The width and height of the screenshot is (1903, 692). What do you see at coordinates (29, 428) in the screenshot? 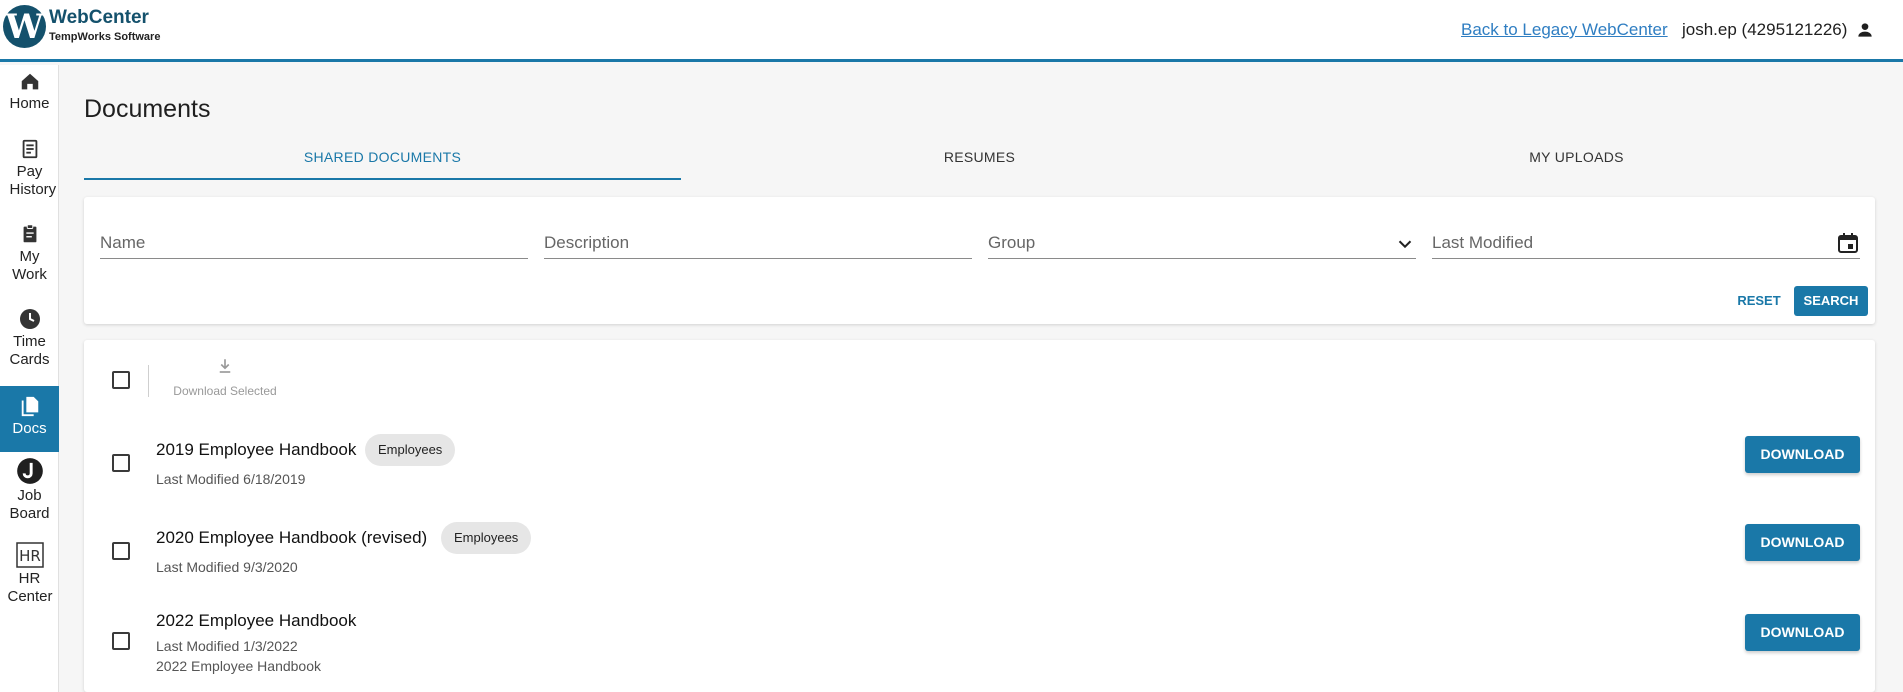
I see `sidebar-item-label: Docs` at bounding box center [29, 428].